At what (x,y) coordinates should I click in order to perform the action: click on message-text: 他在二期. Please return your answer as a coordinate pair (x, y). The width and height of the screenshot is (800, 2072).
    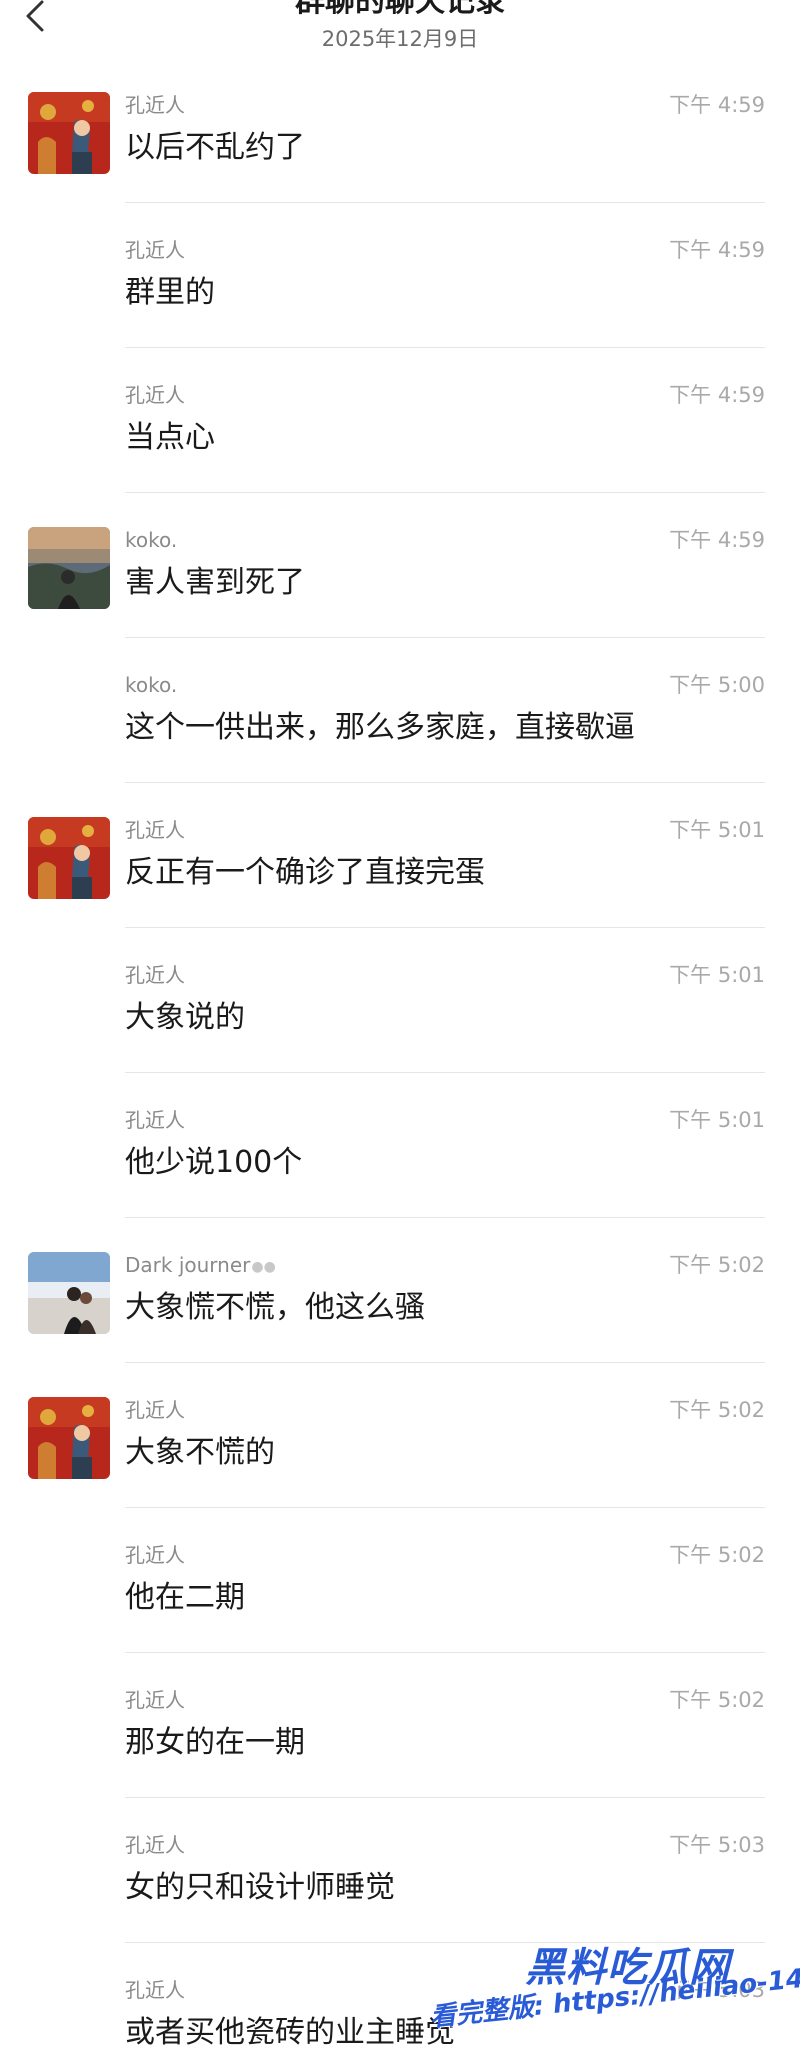
    Looking at the image, I should click on (185, 1597).